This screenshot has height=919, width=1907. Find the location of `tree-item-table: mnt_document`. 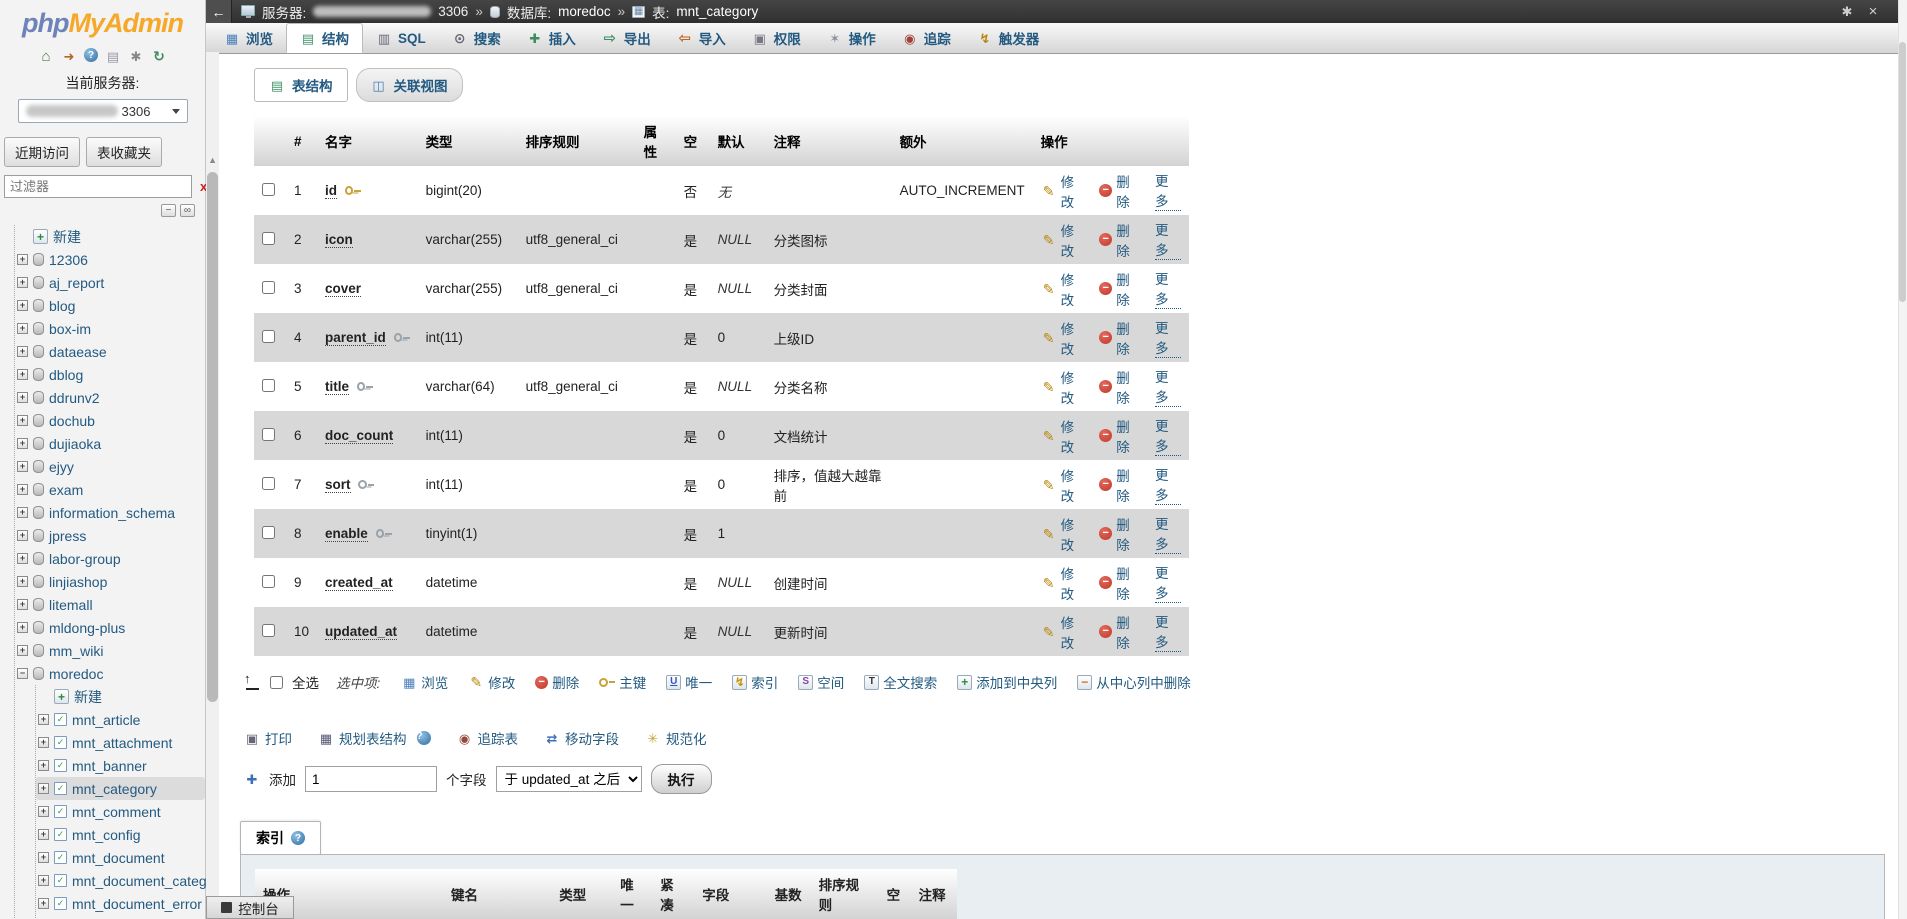

tree-item-table: mnt_document is located at coordinates (120, 857).